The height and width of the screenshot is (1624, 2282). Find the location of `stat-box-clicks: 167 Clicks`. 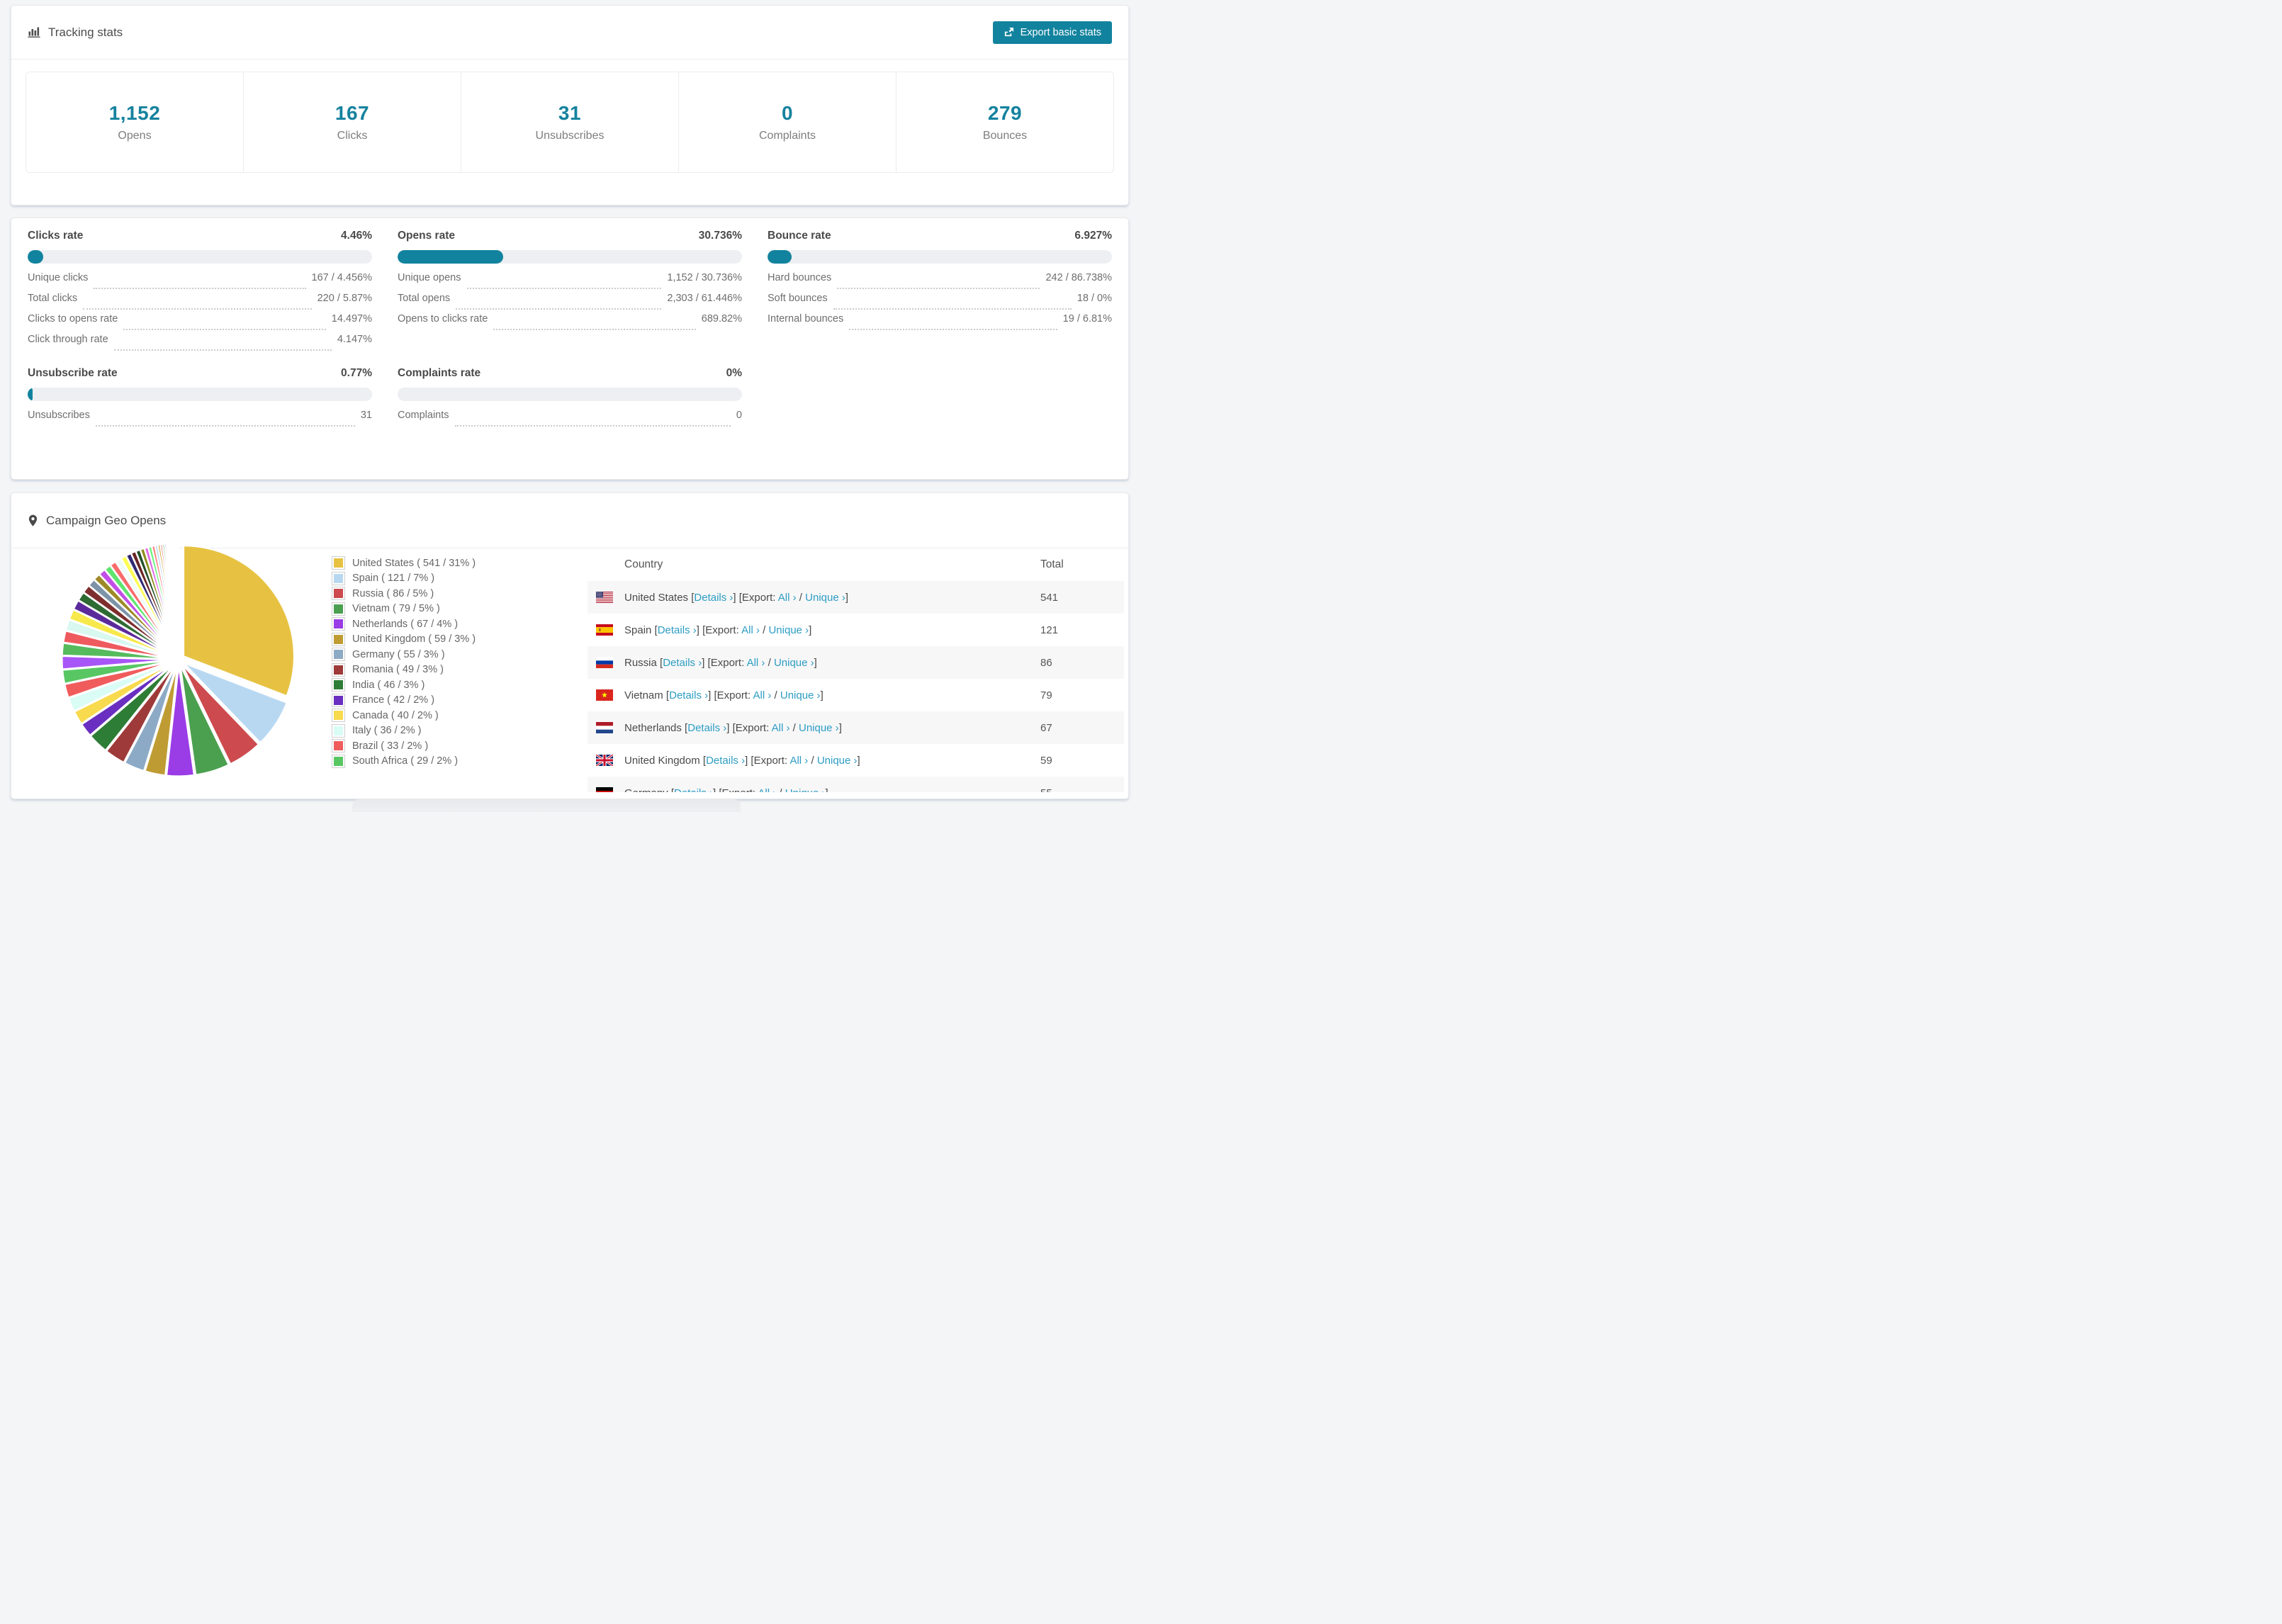

stat-box-clicks: 167 Clicks is located at coordinates (352, 122).